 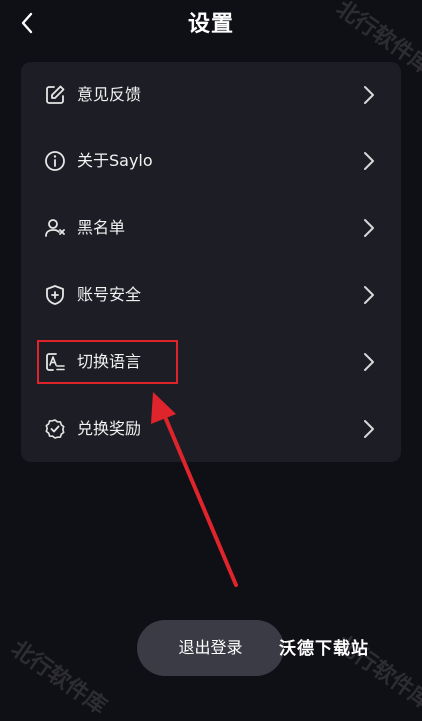 I want to click on user-block-icon, so click(x=55, y=228).